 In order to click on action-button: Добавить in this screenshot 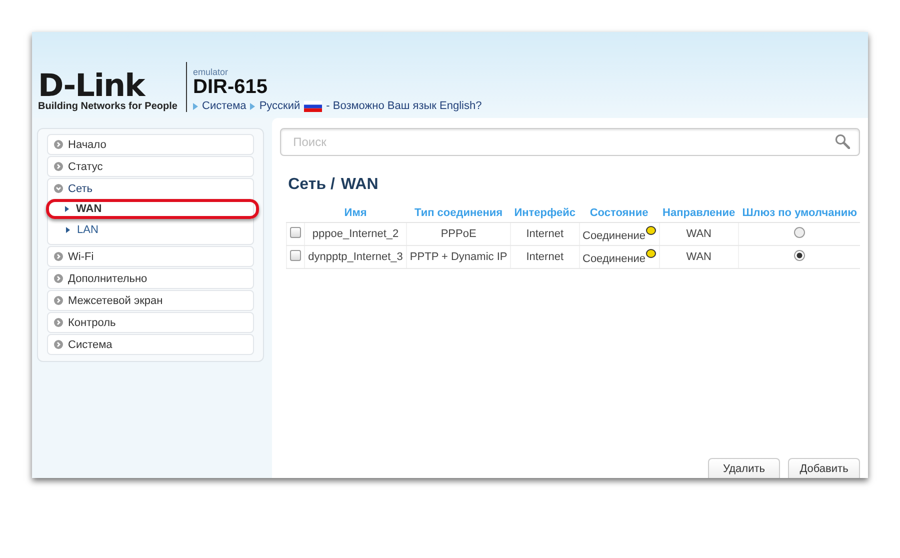, I will do `click(824, 468)`.